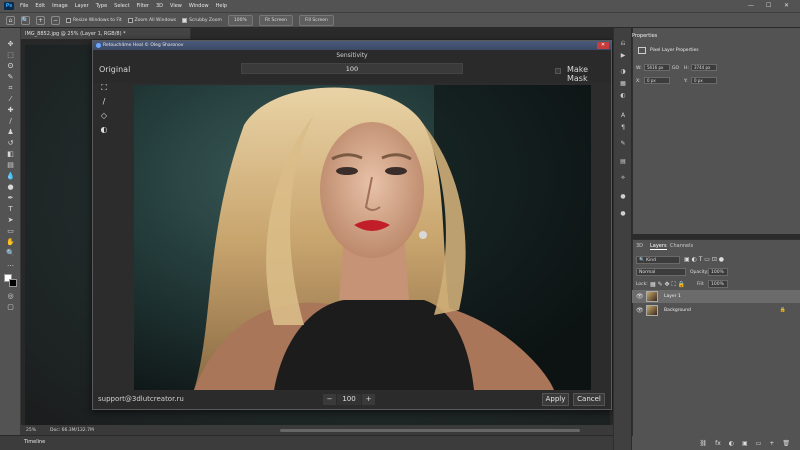 Image resolution: width=800 pixels, height=450 pixels. I want to click on zoom-all-windows-checkbox: Zoom All Windows, so click(151, 20).